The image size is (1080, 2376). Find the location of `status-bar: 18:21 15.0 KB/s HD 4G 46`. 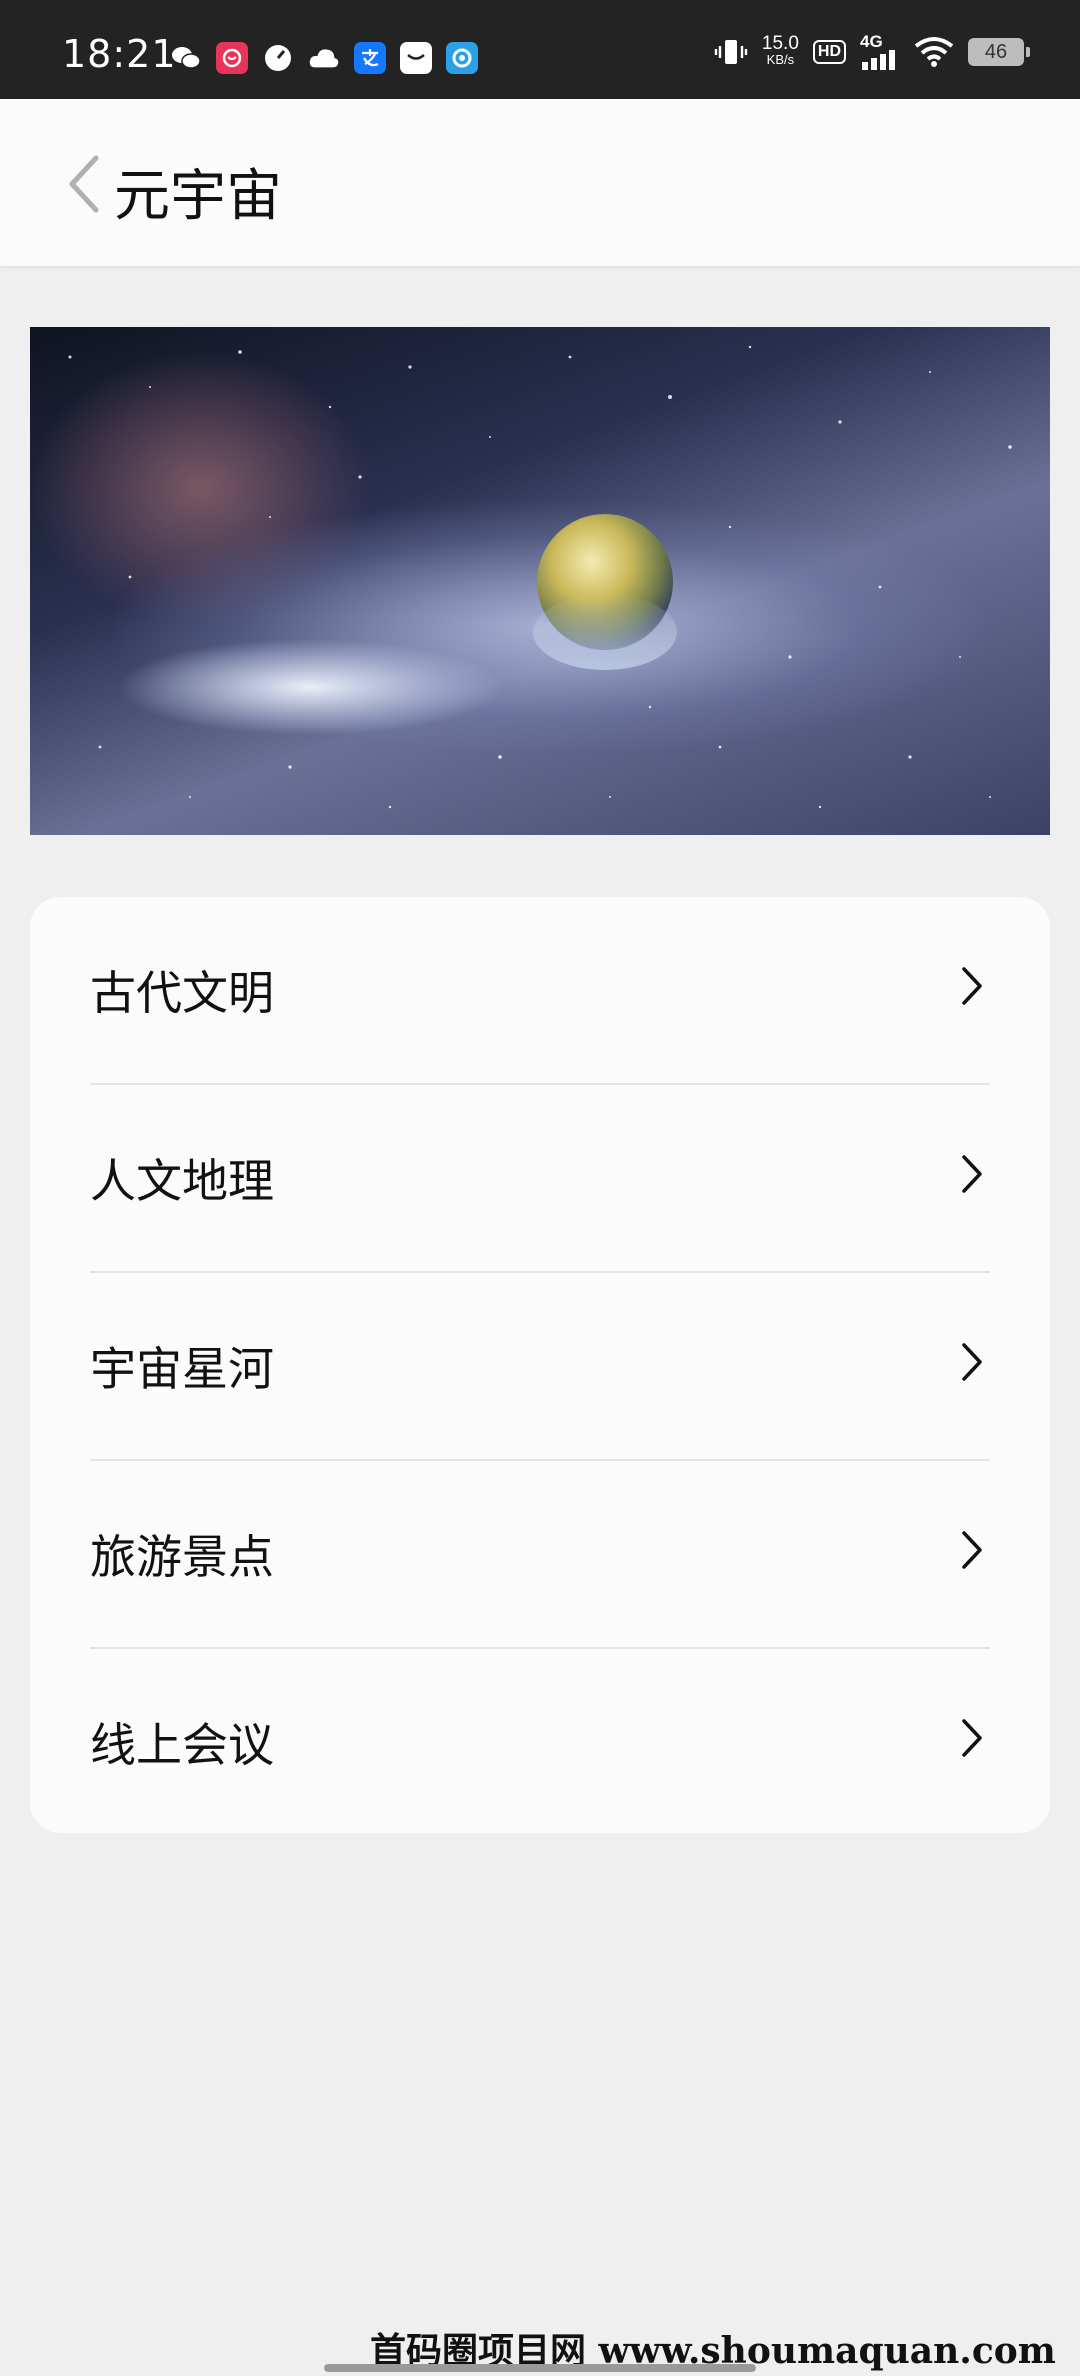

status-bar: 18:21 15.0 KB/s HD 4G 46 is located at coordinates (540, 49).